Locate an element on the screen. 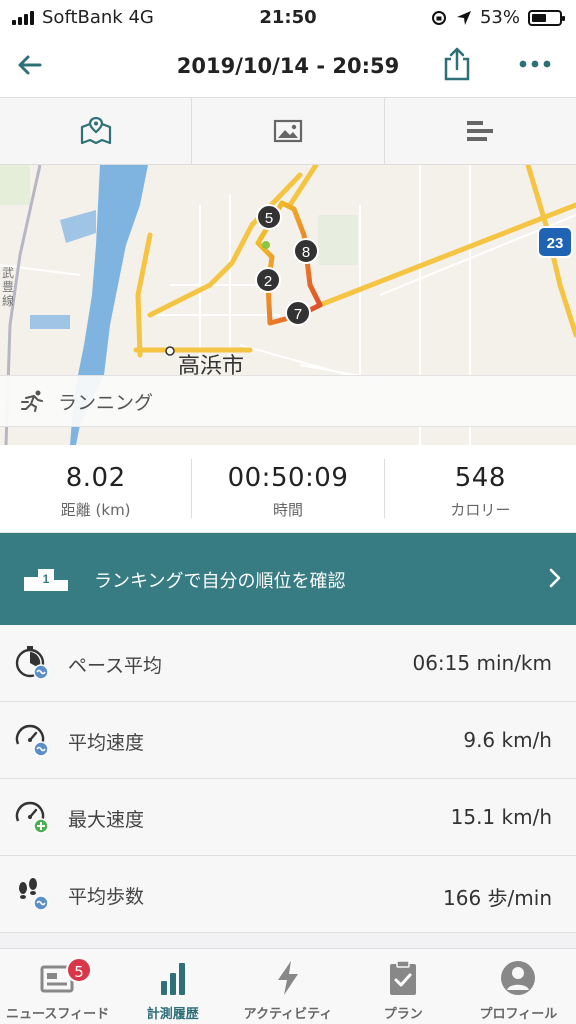 The image size is (576, 1024). tab-label: 計測履歴 is located at coordinates (172, 1014).